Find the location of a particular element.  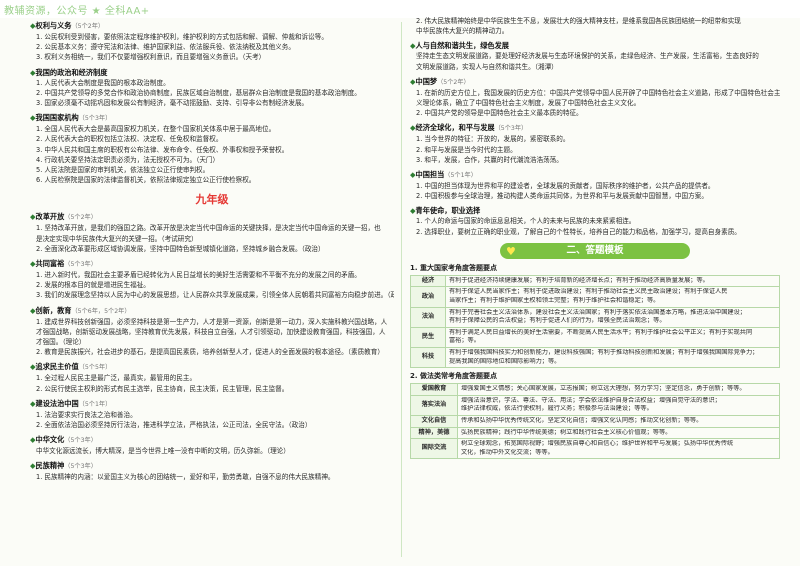

cell-line: 维护法律权威，依法行使权利，履行义务；积极参与法治建设；等等。 is located at coordinates (557, 409).